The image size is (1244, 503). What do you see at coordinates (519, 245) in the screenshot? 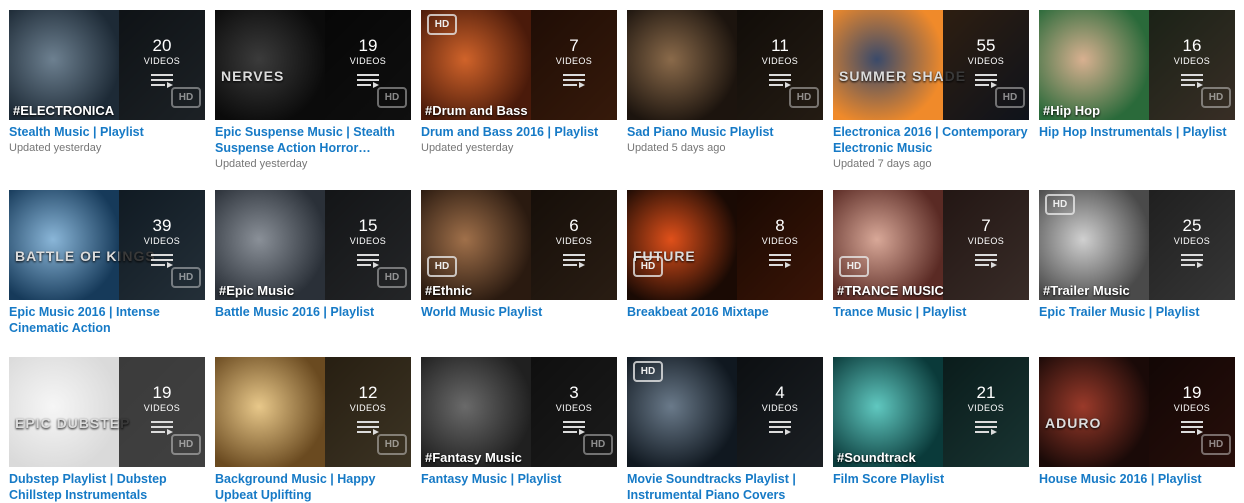
I see `playlist-thumbnail: #Ethnic HD 6 VIDEOS` at bounding box center [519, 245].